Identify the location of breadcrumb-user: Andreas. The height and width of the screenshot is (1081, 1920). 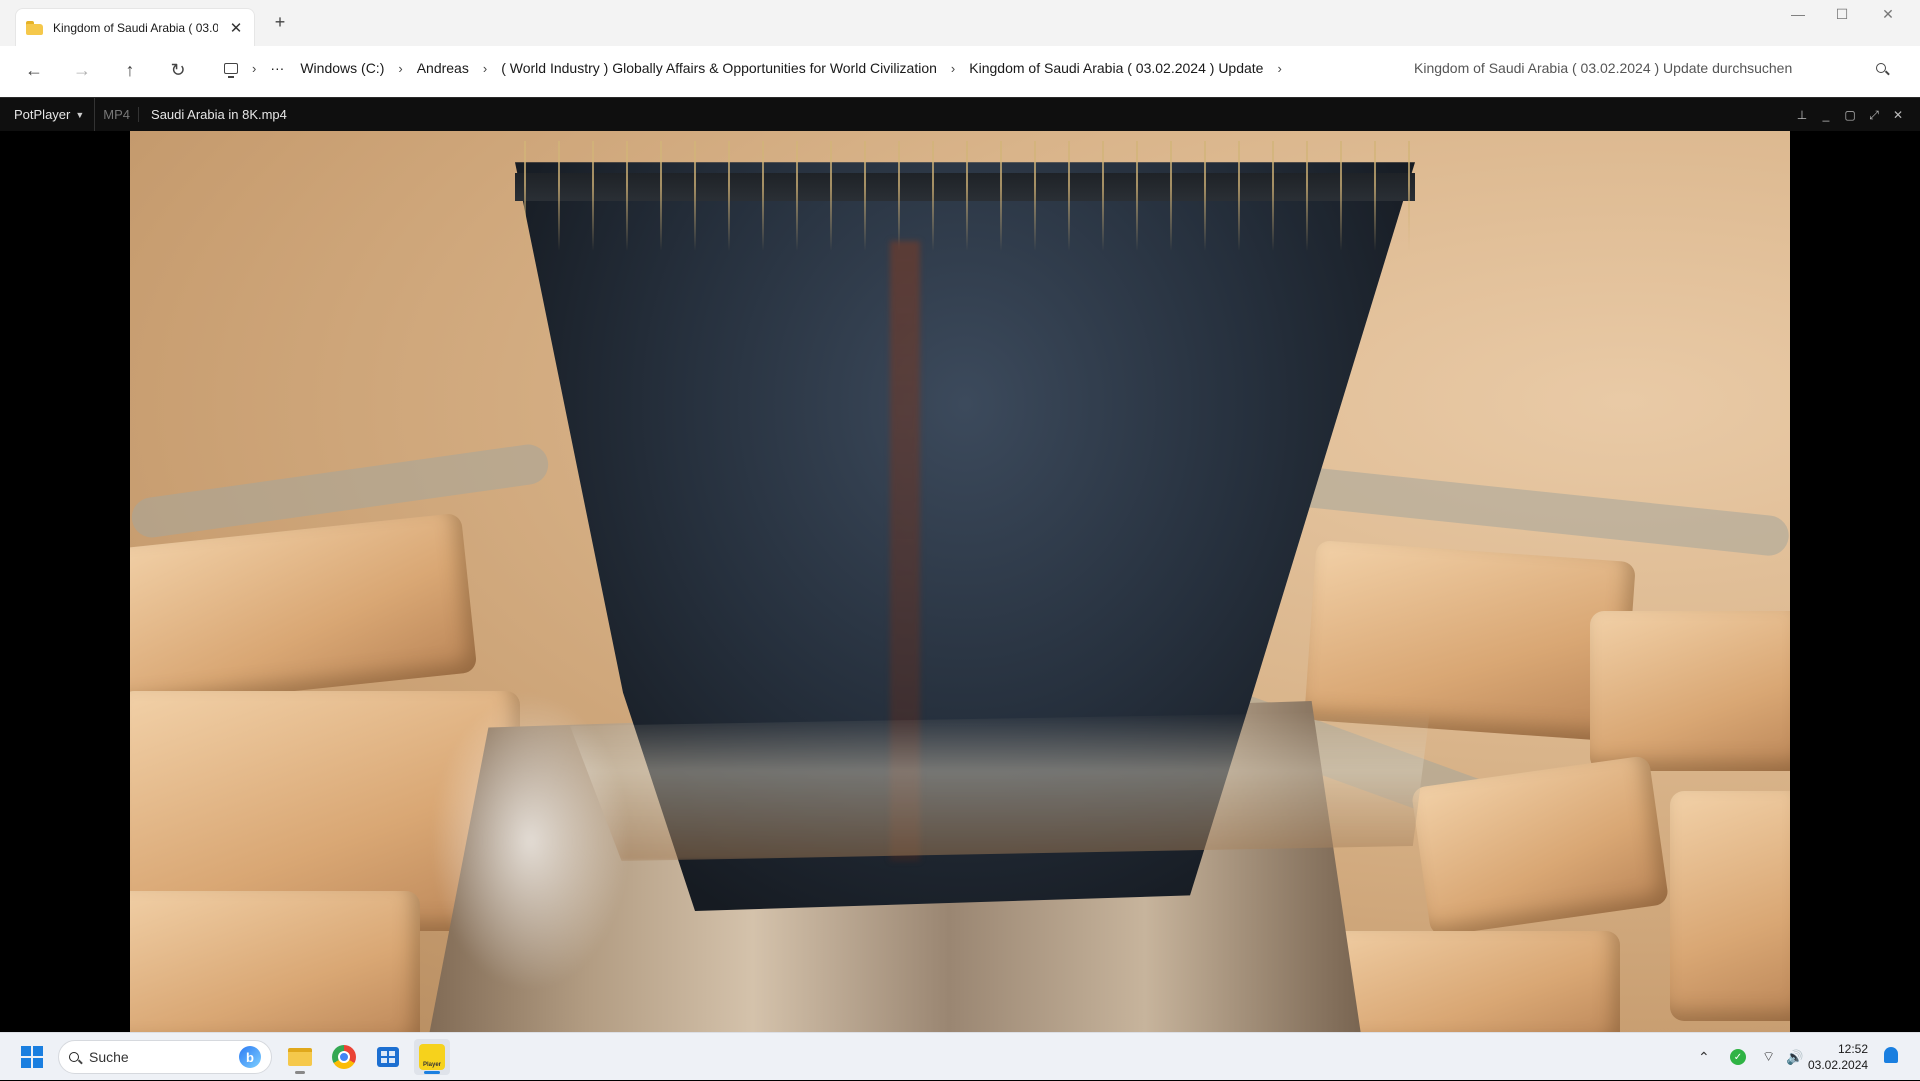
(443, 68).